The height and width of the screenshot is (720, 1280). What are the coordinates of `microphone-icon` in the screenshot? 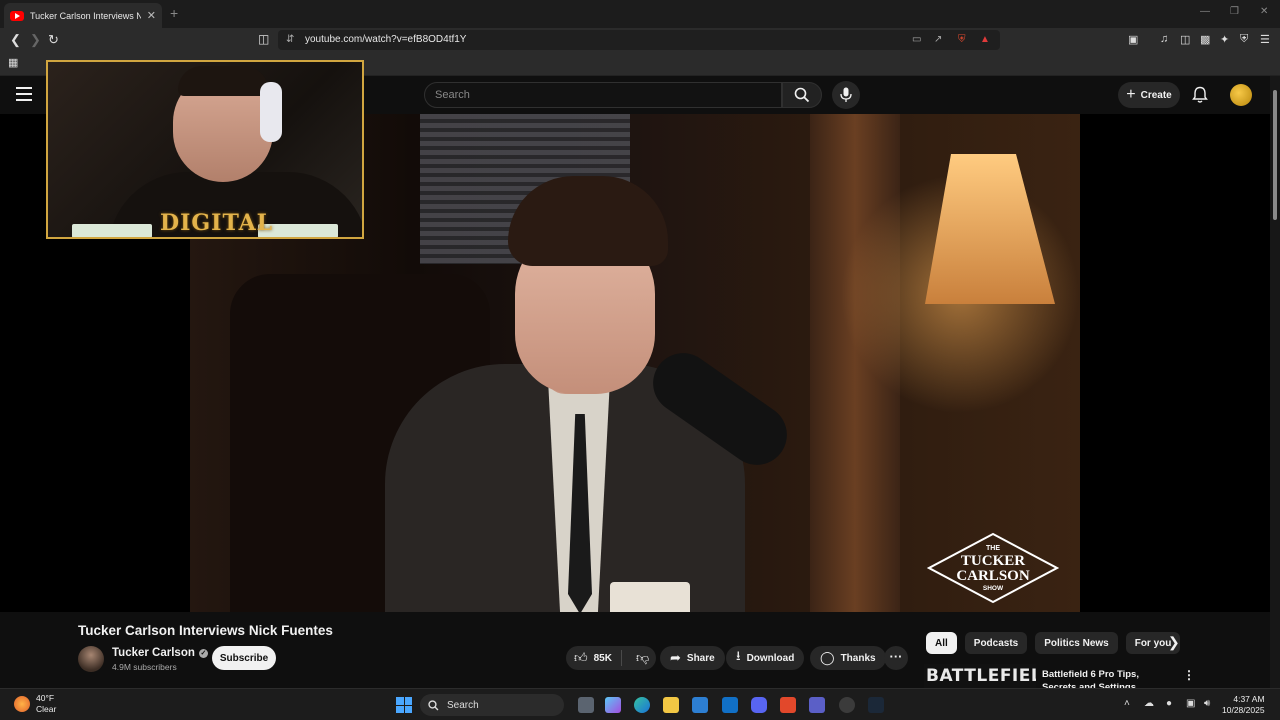 It's located at (846, 94).